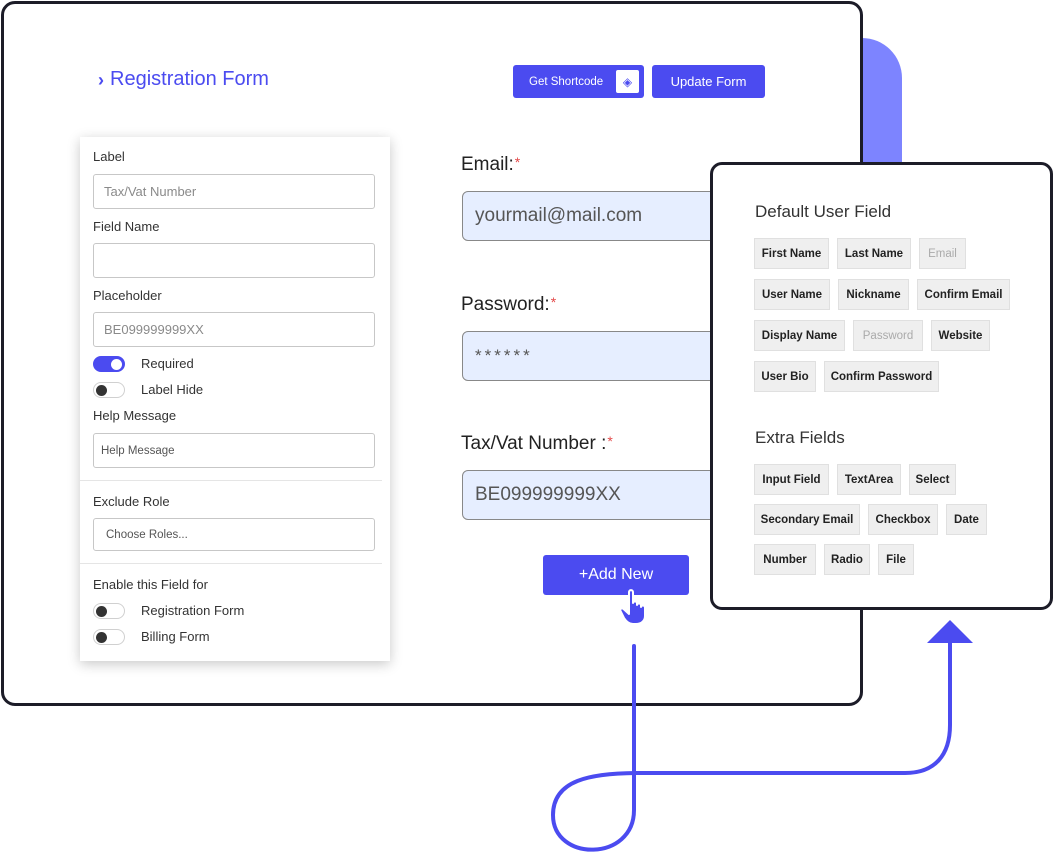  What do you see at coordinates (966, 519) in the screenshot?
I see `chip-date: Date` at bounding box center [966, 519].